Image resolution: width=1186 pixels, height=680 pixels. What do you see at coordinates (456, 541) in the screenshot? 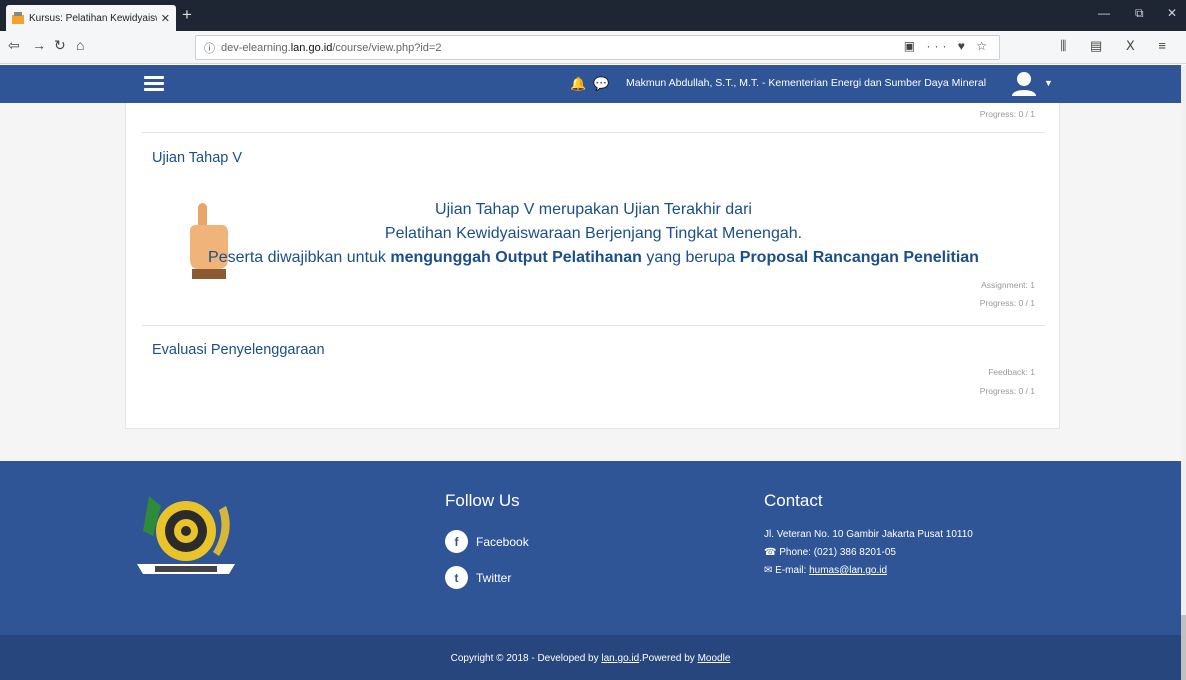
I see `facebook-icon: f` at bounding box center [456, 541].